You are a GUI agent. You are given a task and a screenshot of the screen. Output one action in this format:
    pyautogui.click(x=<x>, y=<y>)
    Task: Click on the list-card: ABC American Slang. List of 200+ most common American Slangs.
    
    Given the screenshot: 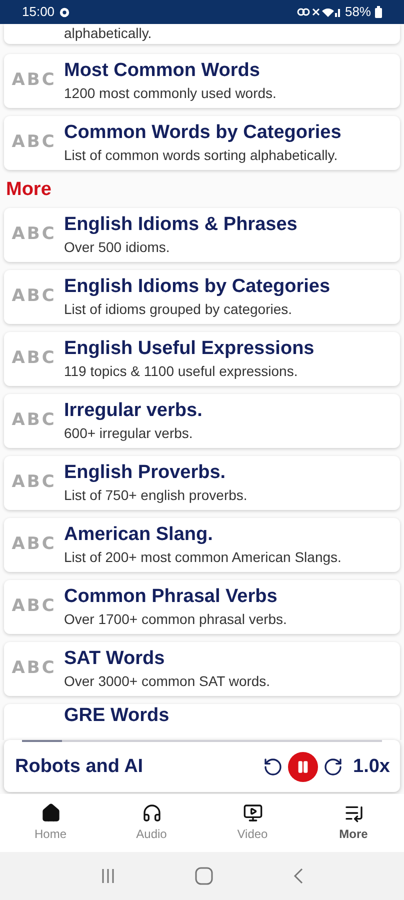 What is the action you would take?
    pyautogui.click(x=202, y=545)
    